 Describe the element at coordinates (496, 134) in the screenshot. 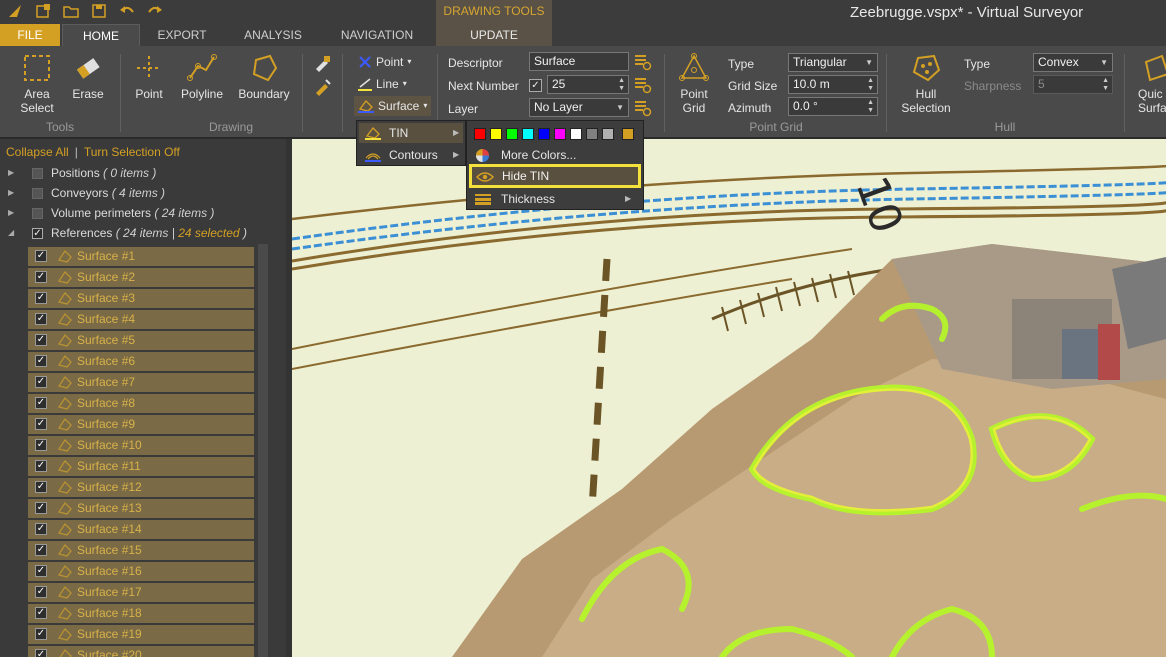

I see `color-swatch-yellow` at that location.